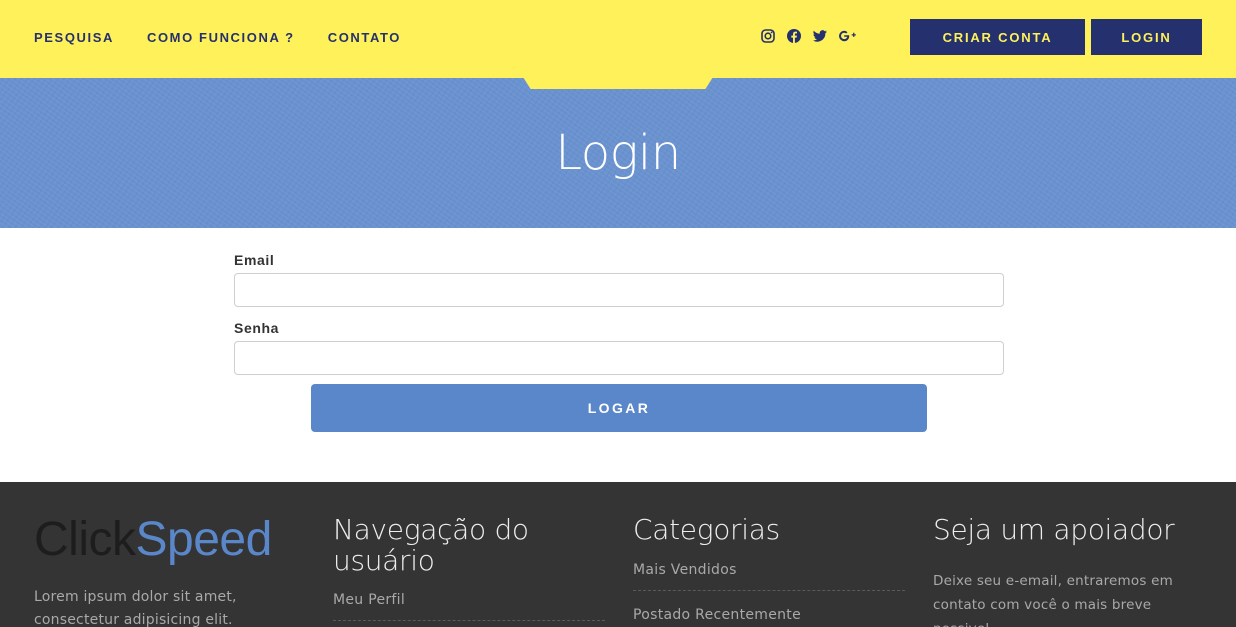 The height and width of the screenshot is (627, 1236). Describe the element at coordinates (619, 290) in the screenshot. I see `email-field` at that location.